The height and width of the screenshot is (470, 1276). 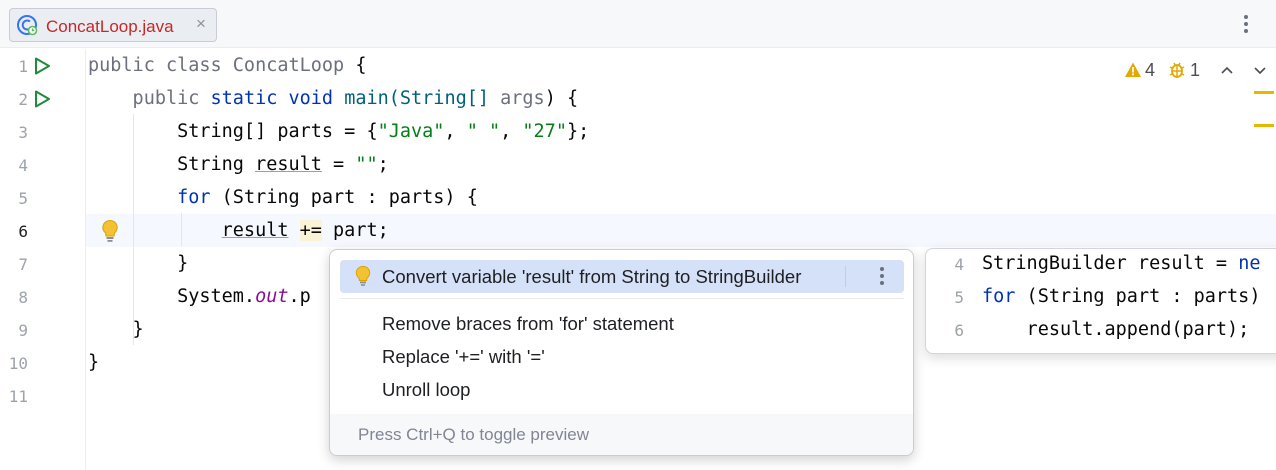 I want to click on inspection-widget: 4 1, so click(x=1168, y=70).